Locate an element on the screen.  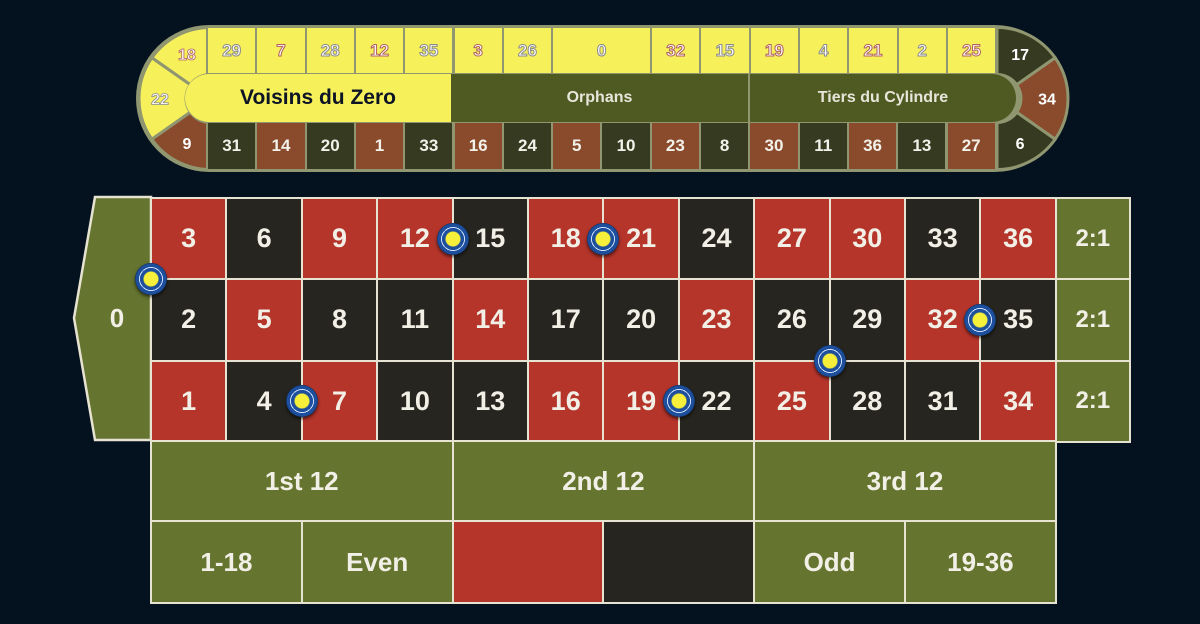
racetrack-number-1: 1 is located at coordinates (379, 146).